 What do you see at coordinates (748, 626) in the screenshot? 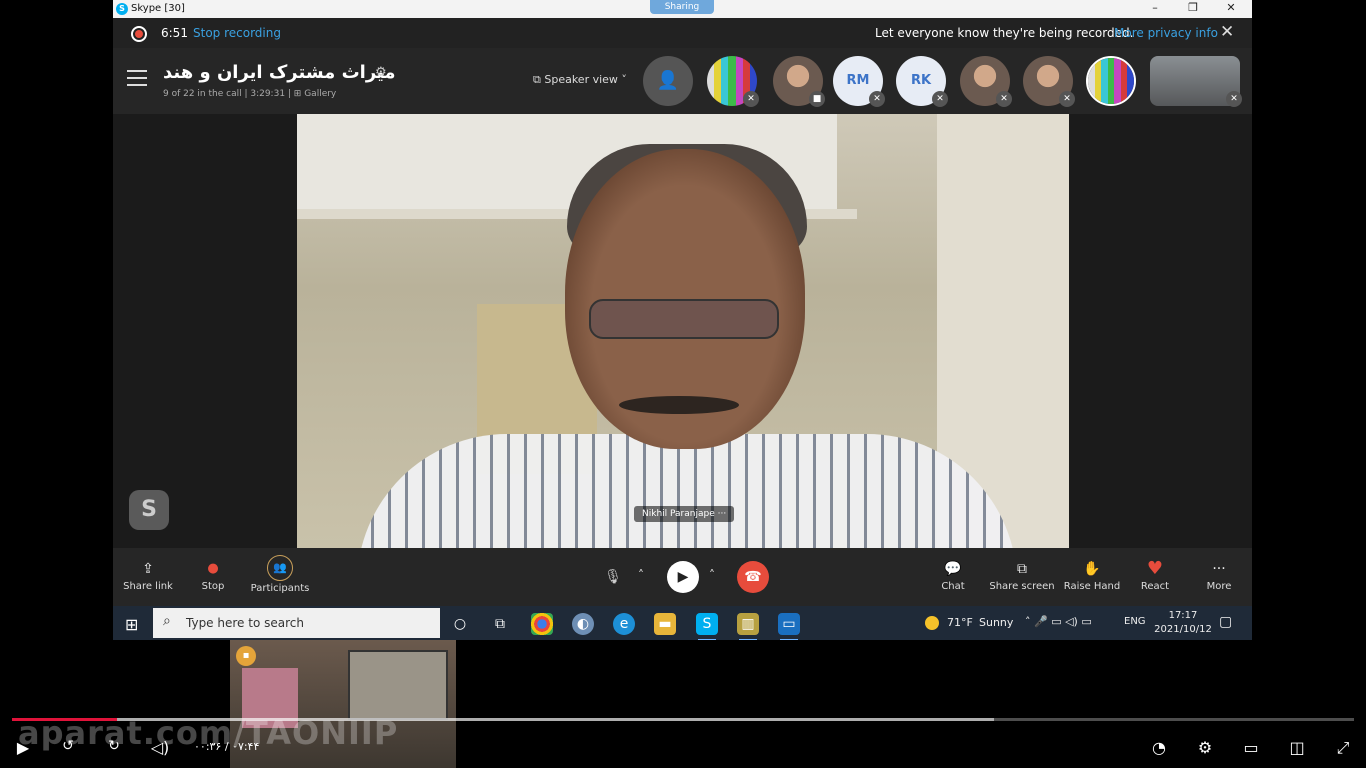
I see `app-icon: ▥` at bounding box center [748, 626].